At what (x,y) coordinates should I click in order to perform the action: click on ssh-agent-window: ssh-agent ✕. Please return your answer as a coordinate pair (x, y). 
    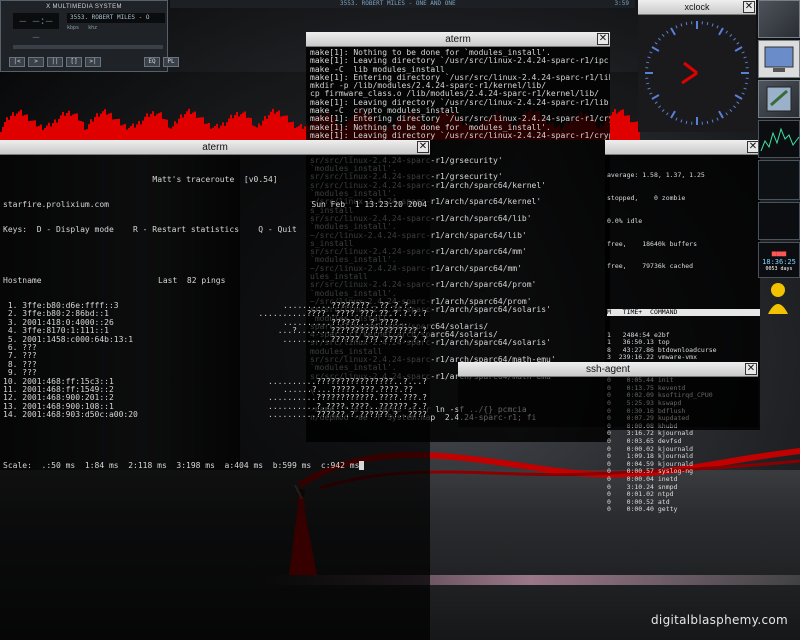
    Looking at the image, I should click on (608, 394).